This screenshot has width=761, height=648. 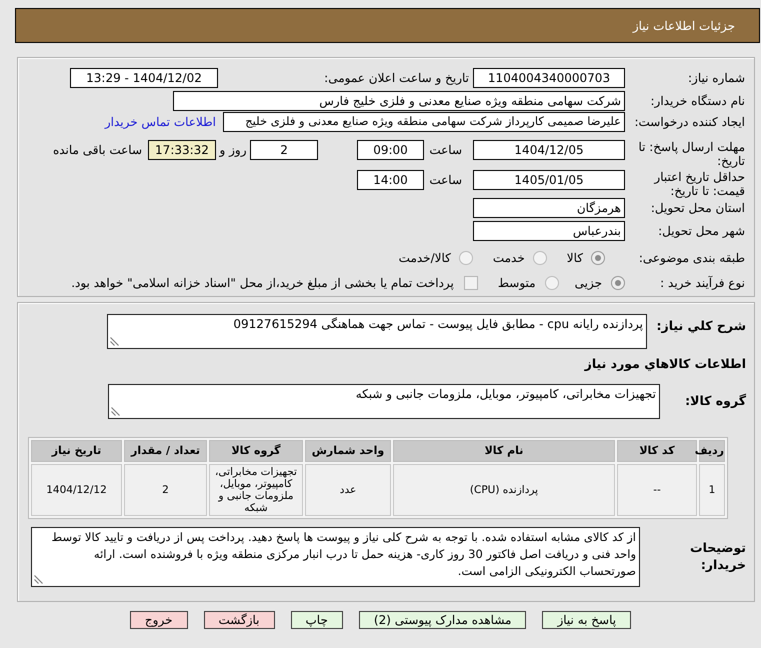 I want to click on field-label: طبقه بندی موضوعی:, so click(x=692, y=258).